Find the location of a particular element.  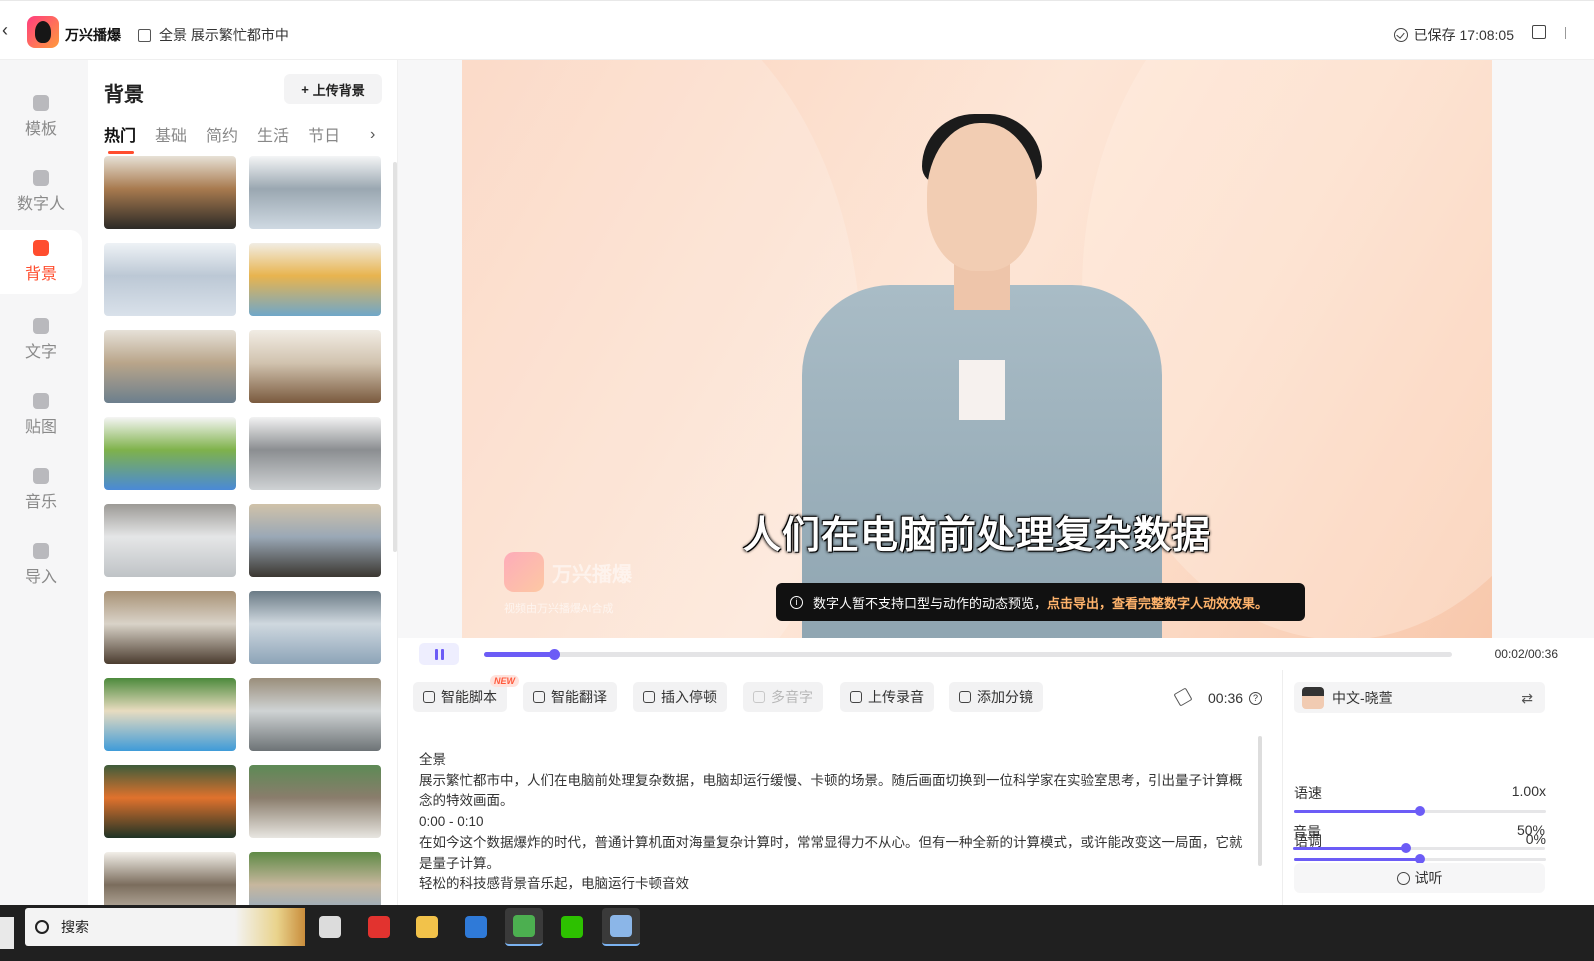

panel-scrollbar is located at coordinates (395, 357).